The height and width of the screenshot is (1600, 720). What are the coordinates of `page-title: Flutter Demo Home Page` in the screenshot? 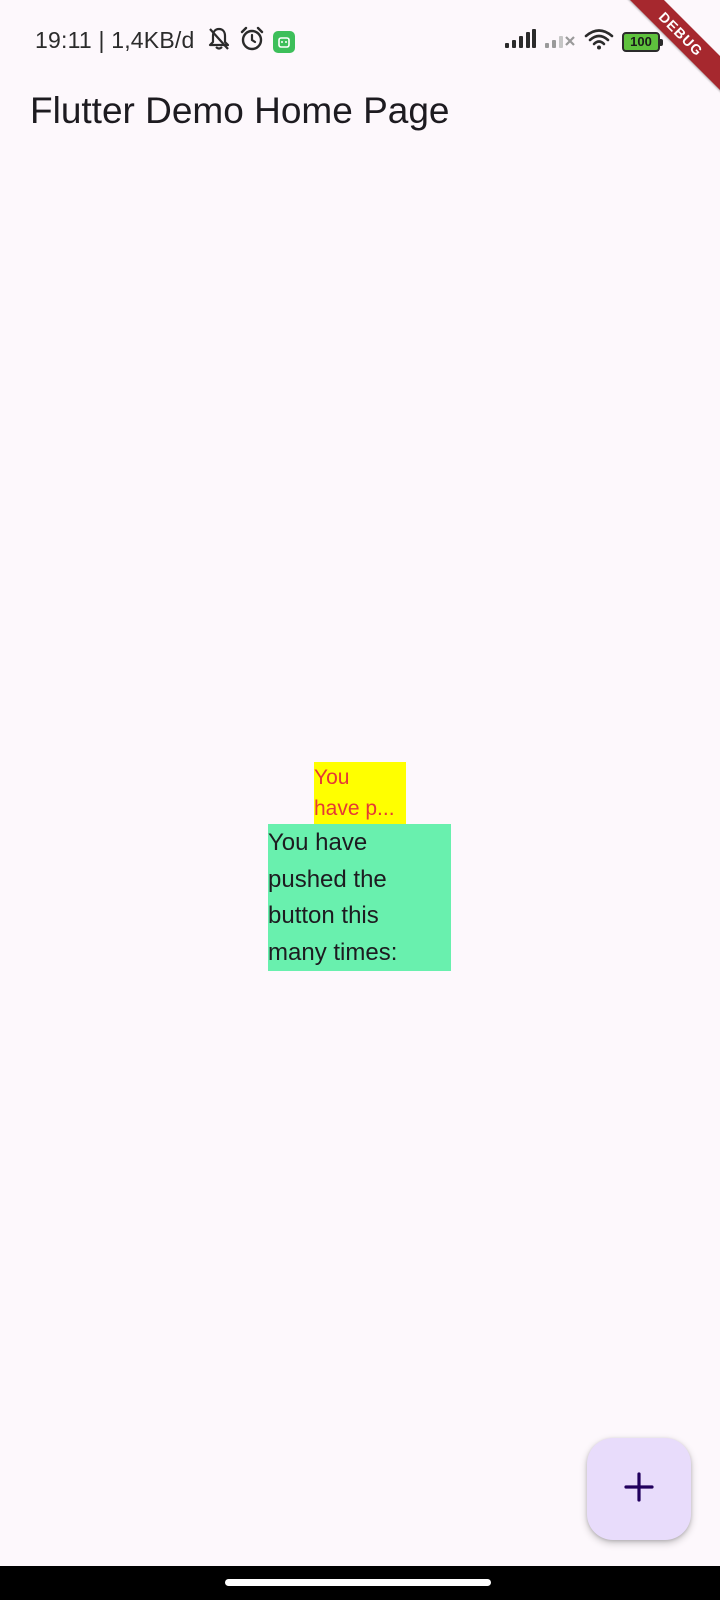 It's located at (240, 110).